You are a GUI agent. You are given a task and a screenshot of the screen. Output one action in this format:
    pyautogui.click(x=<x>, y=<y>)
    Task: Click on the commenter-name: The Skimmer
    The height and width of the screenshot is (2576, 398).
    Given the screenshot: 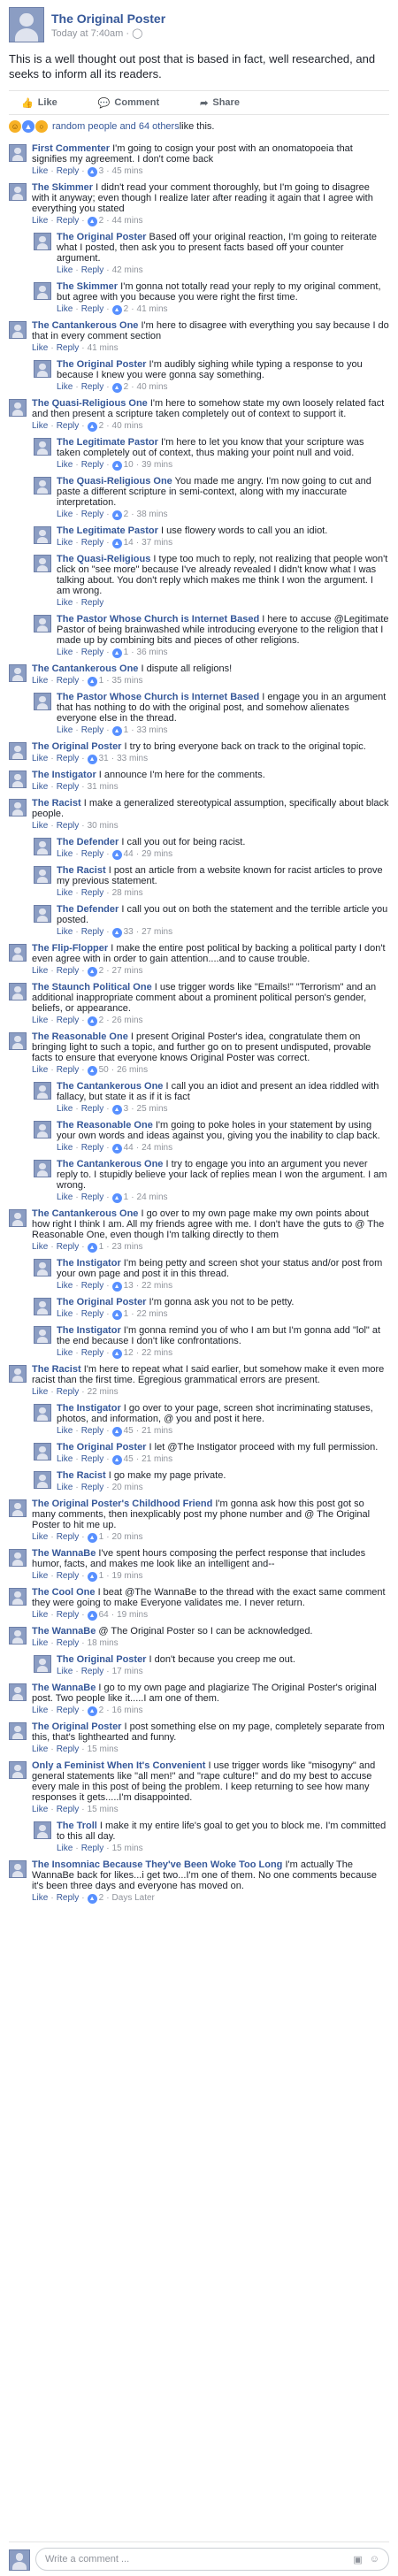 What is the action you would take?
    pyautogui.click(x=87, y=286)
    